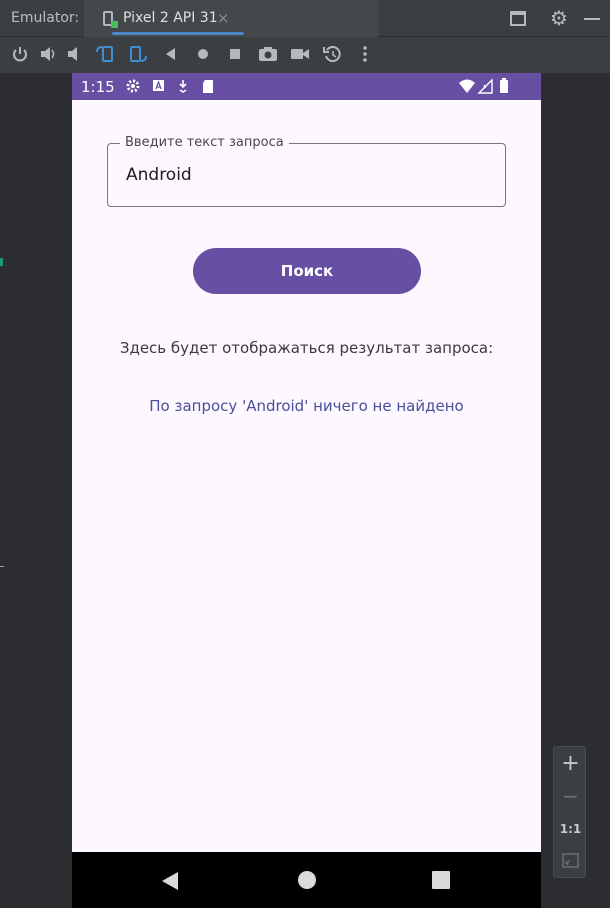 The height and width of the screenshot is (908, 610). I want to click on tab-label: Pixel 2 API 31, so click(170, 18).